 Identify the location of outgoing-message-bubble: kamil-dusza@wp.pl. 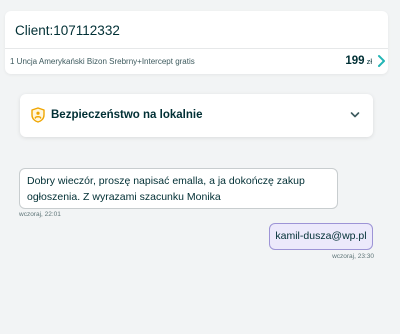
(321, 236).